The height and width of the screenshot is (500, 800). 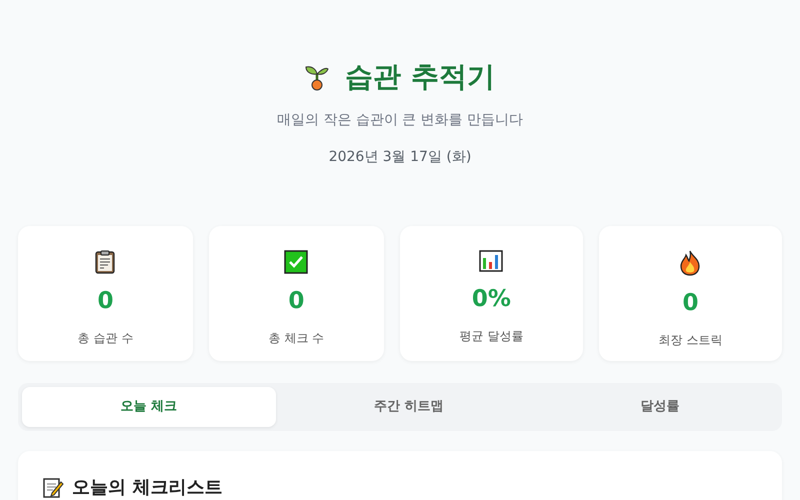 I want to click on bar-chart-icon, so click(x=491, y=261).